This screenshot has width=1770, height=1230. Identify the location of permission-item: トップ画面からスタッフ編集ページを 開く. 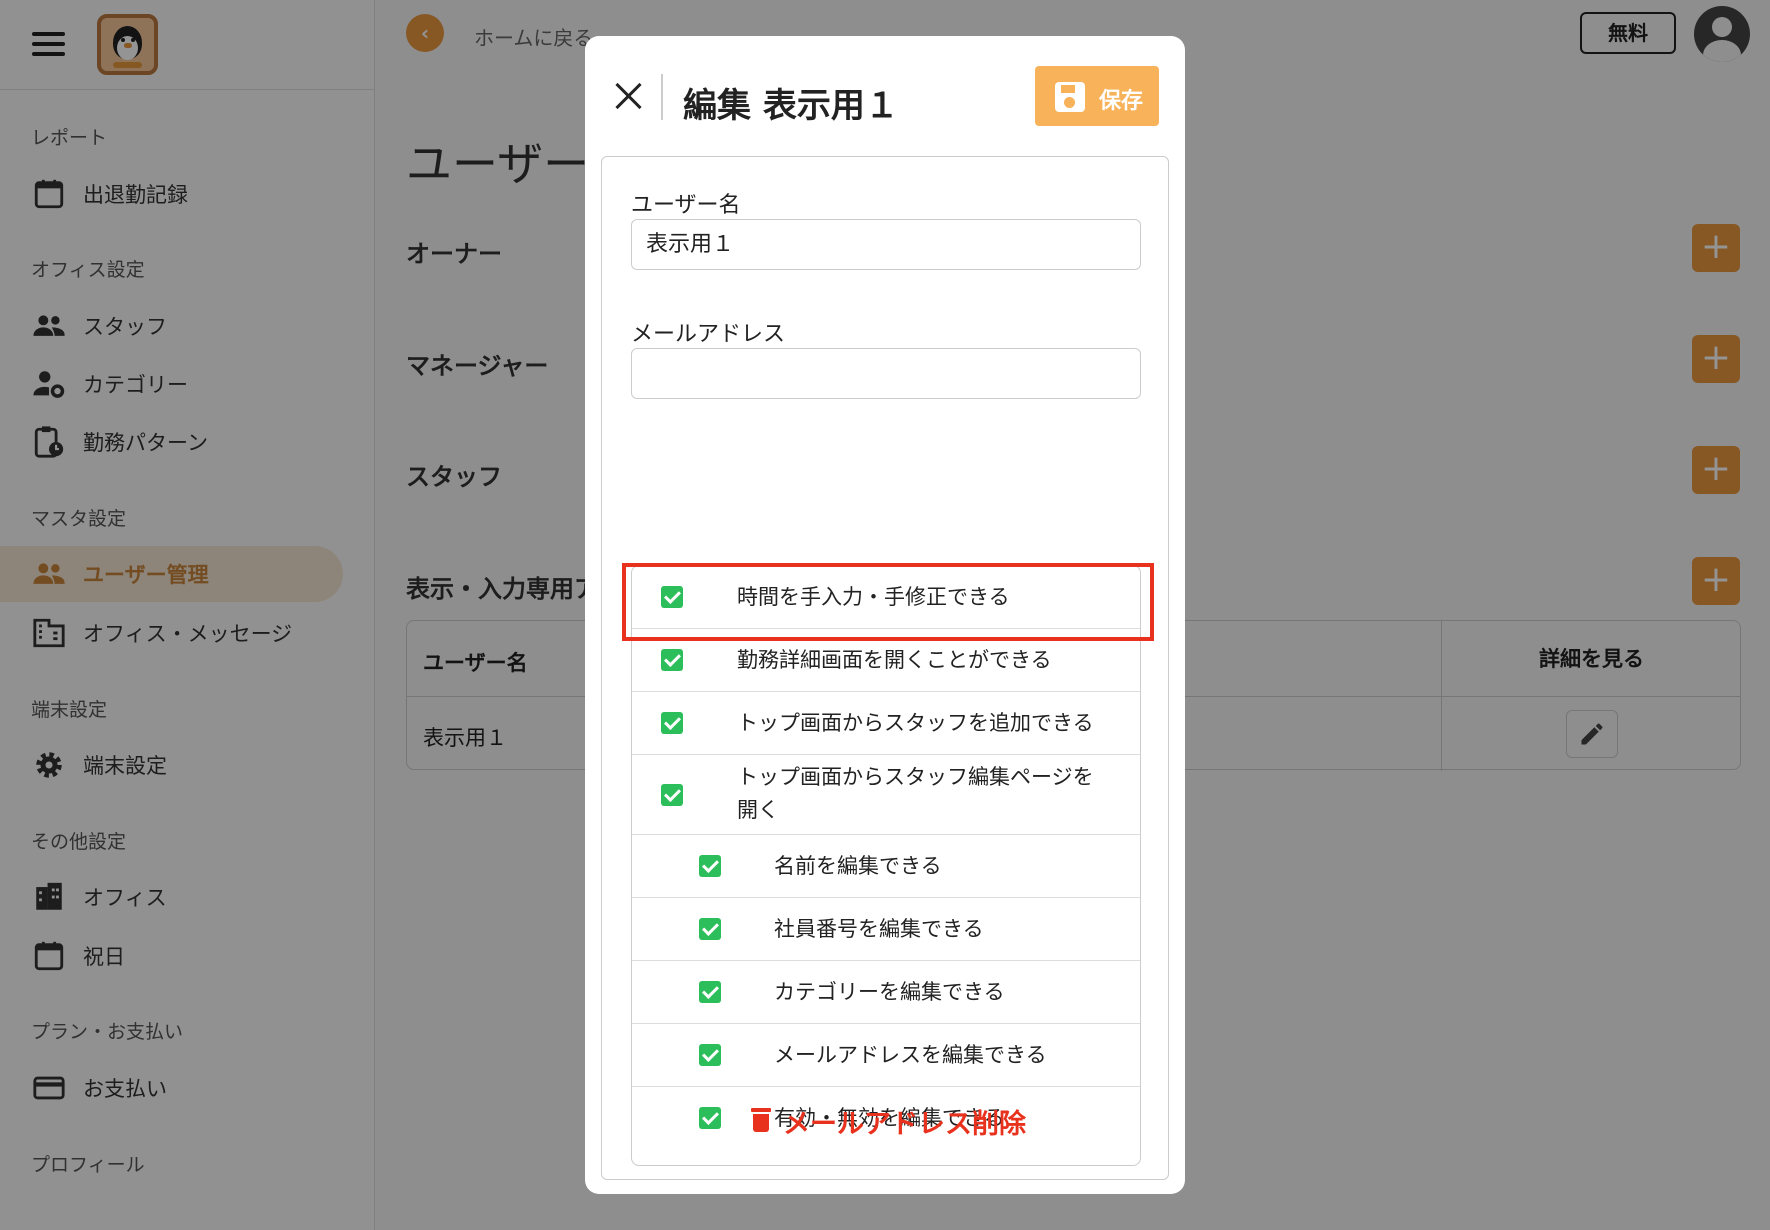
(886, 795).